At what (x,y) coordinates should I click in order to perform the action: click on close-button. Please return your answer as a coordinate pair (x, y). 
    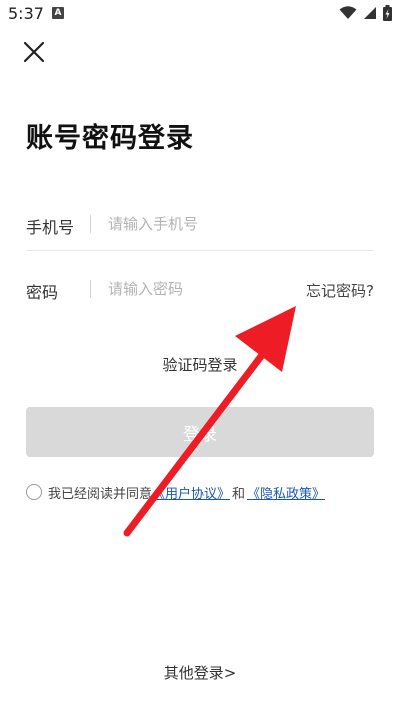
    Looking at the image, I should click on (34, 52).